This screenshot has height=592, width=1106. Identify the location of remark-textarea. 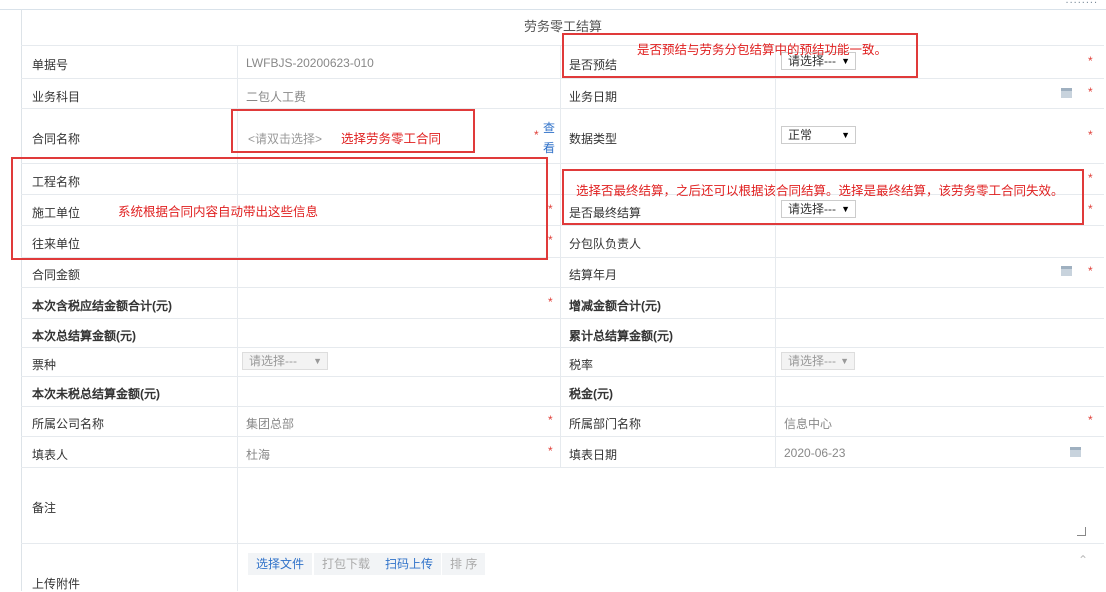
(664, 505).